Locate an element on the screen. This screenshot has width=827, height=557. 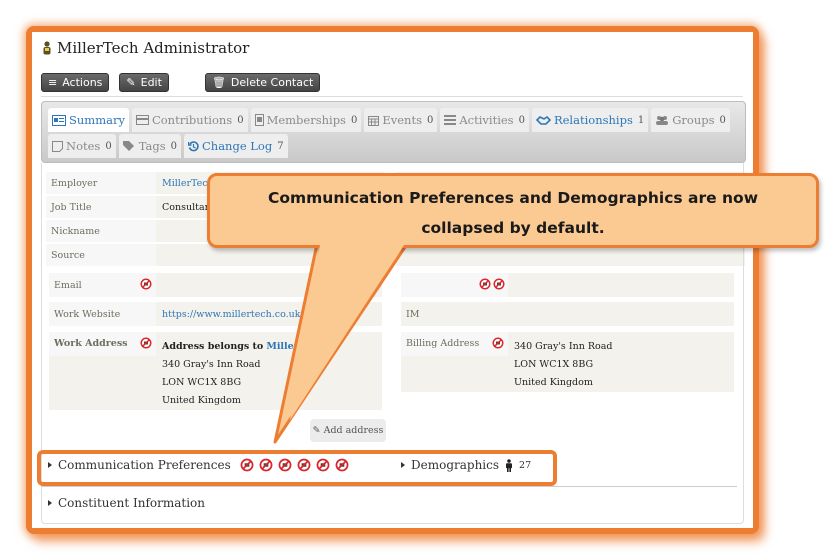
contact-name: MillerTech Administrator is located at coordinates (153, 48).